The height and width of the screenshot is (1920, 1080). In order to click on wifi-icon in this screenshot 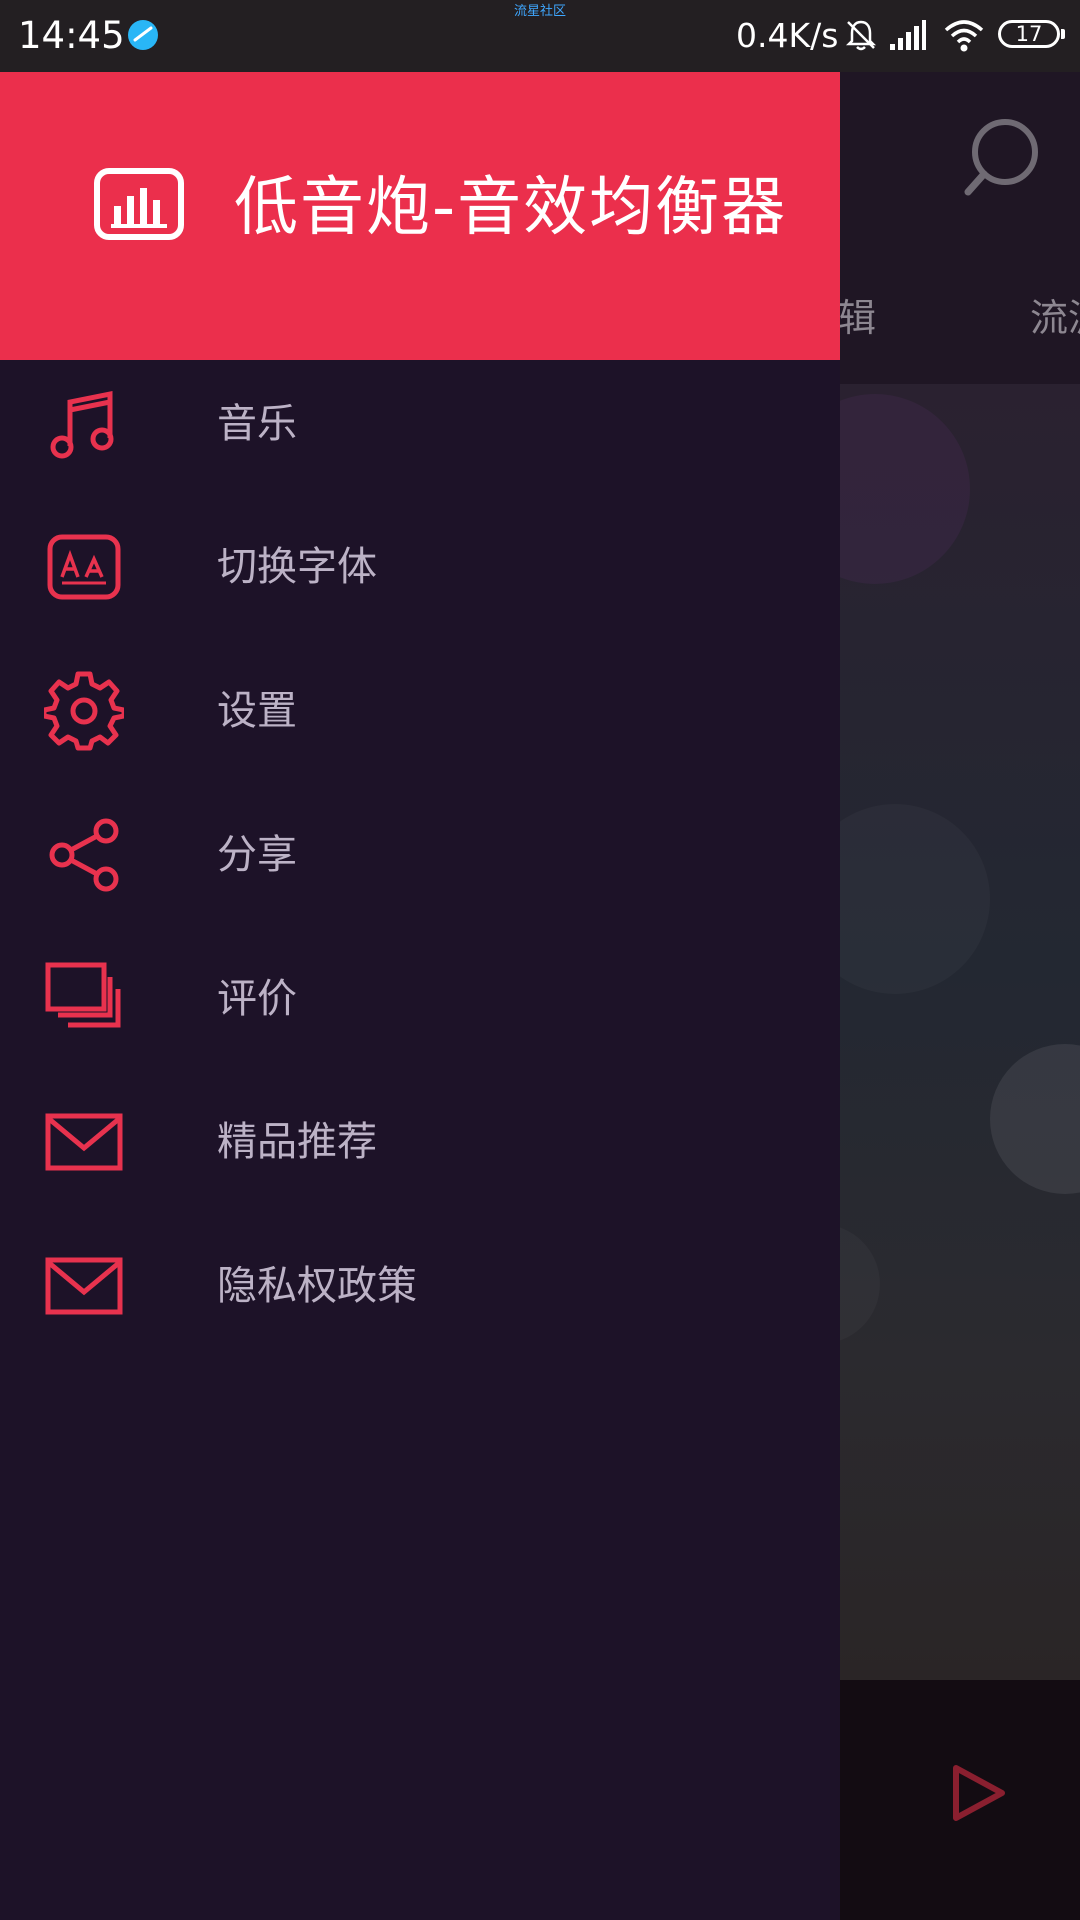, I will do `click(964, 36)`.